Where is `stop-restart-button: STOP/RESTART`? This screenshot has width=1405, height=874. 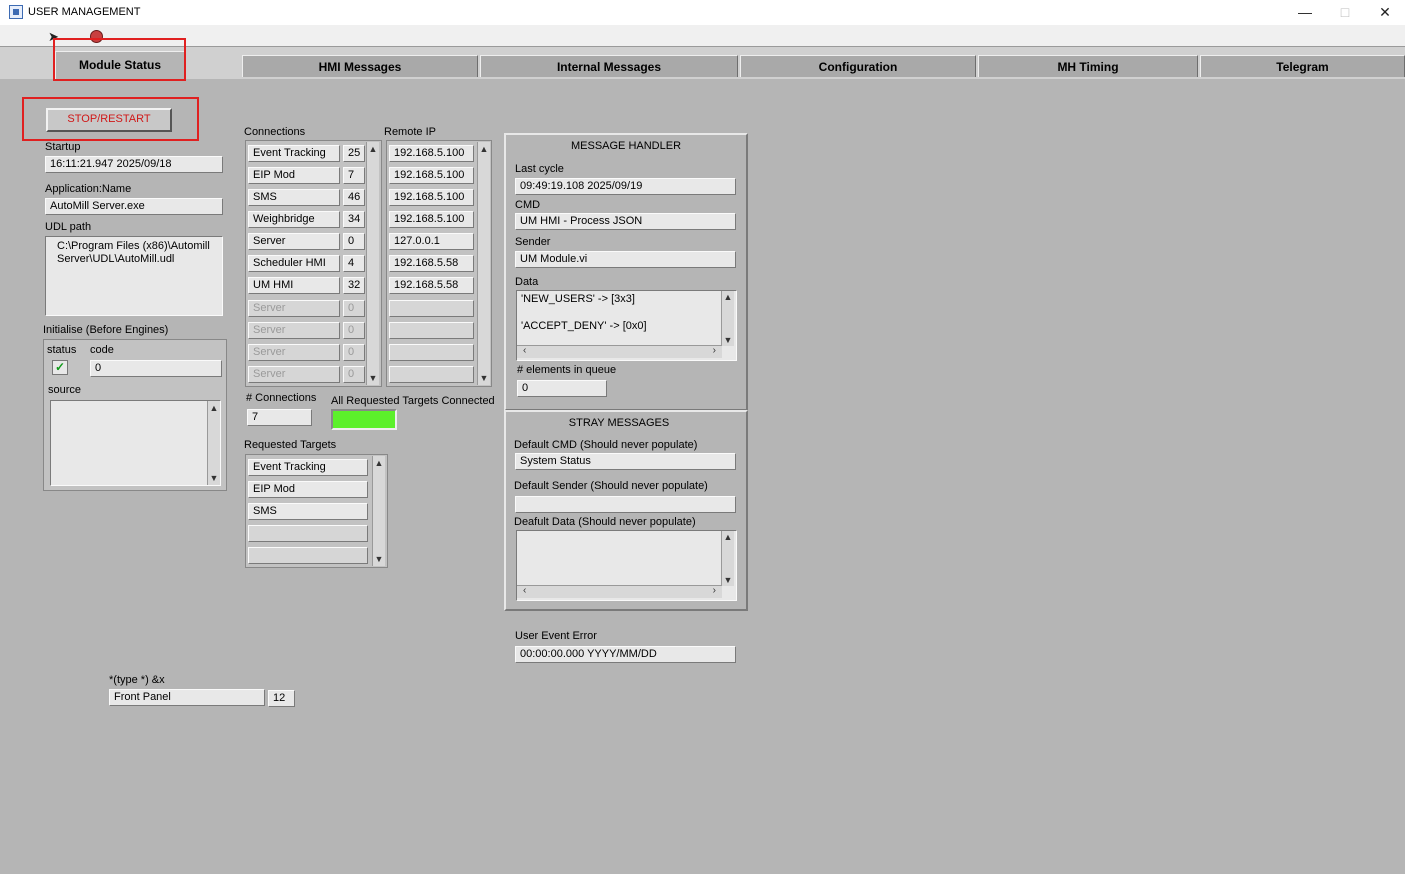
stop-restart-button: STOP/RESTART is located at coordinates (109, 120).